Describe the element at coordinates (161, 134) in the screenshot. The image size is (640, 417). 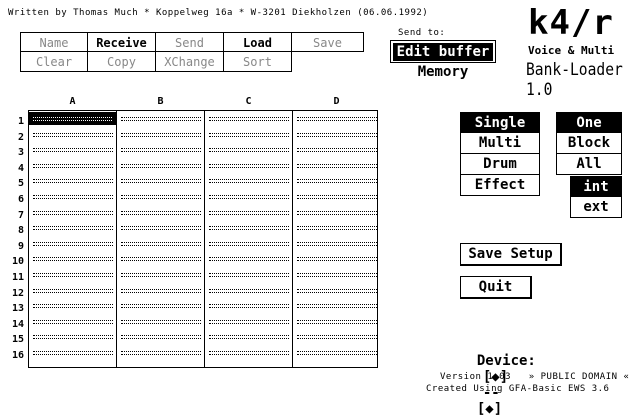
I see `bank-slot-b2` at that location.